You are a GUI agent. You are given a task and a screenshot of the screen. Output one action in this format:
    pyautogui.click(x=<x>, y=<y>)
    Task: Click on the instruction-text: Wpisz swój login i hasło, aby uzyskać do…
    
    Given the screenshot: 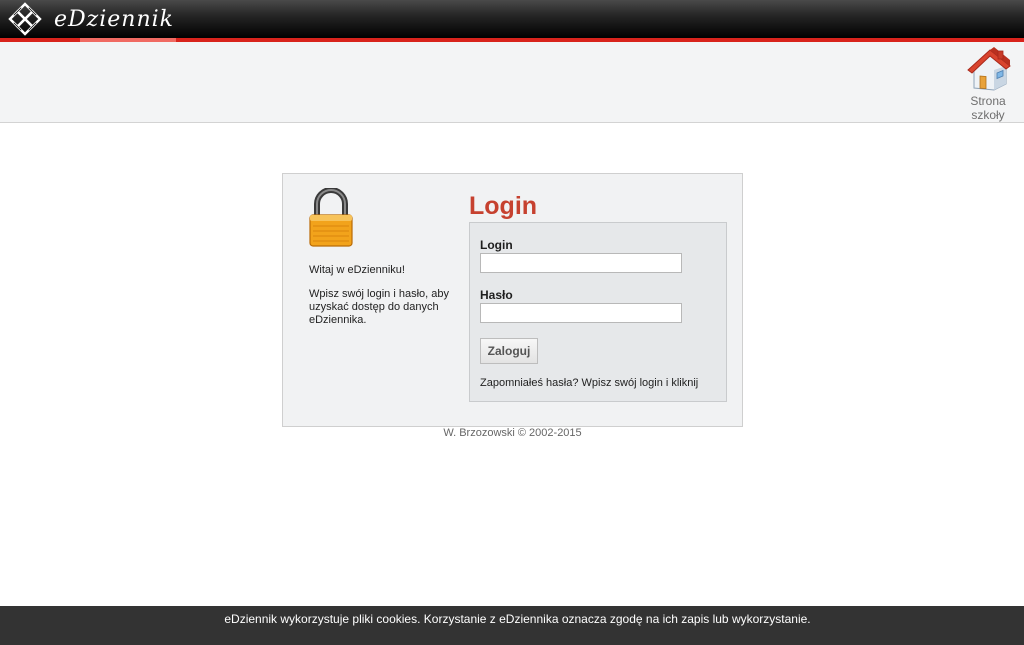 What is the action you would take?
    pyautogui.click(x=379, y=307)
    